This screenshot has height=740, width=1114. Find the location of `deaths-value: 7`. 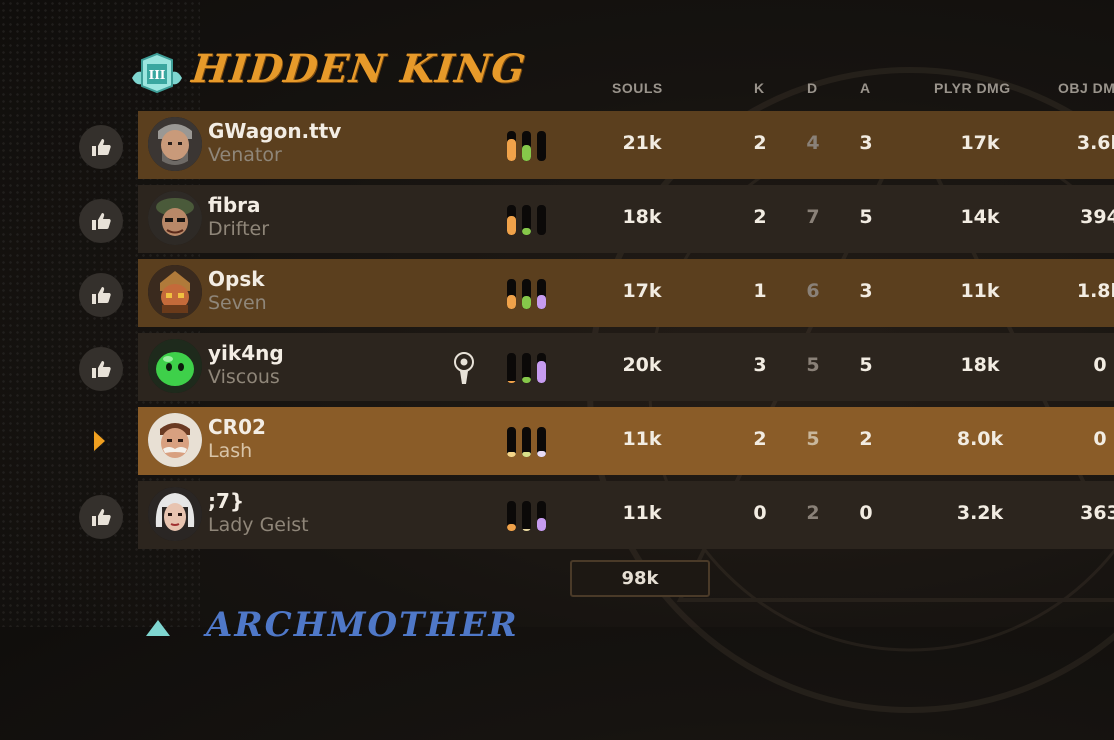

deaths-value: 7 is located at coordinates (813, 217).